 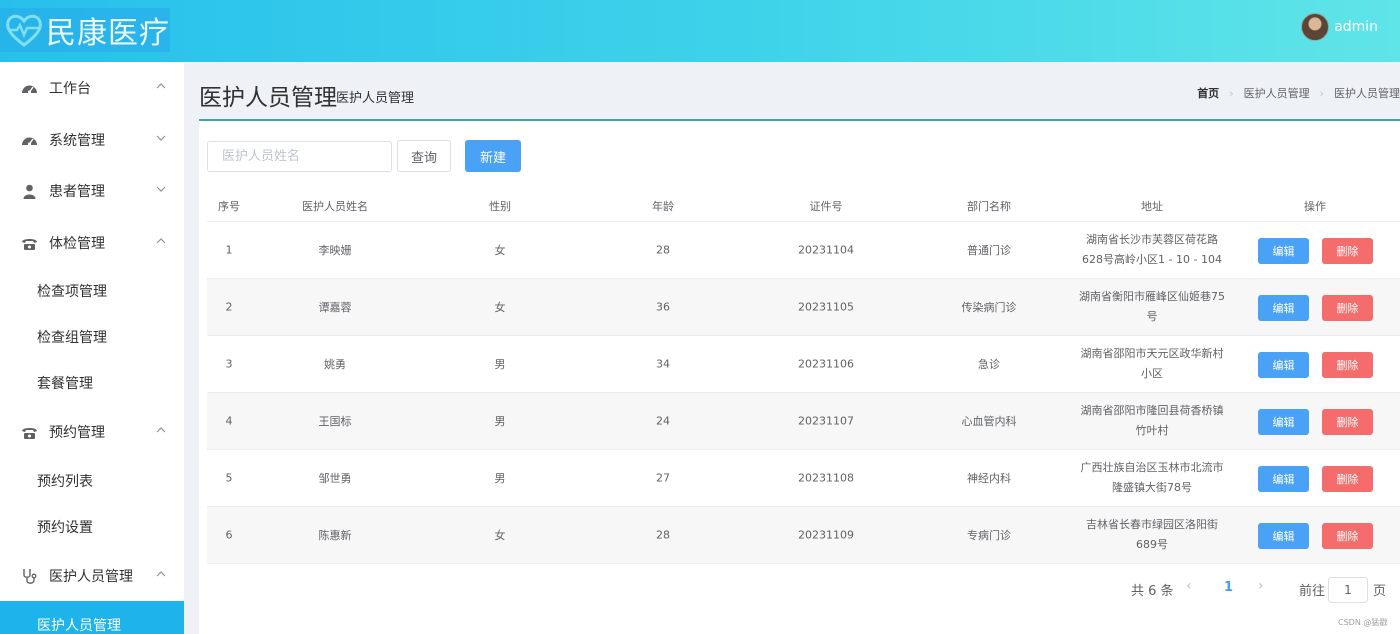 What do you see at coordinates (92, 291) in the screenshot?
I see `sidebar-item-check-items: 检查项管理` at bounding box center [92, 291].